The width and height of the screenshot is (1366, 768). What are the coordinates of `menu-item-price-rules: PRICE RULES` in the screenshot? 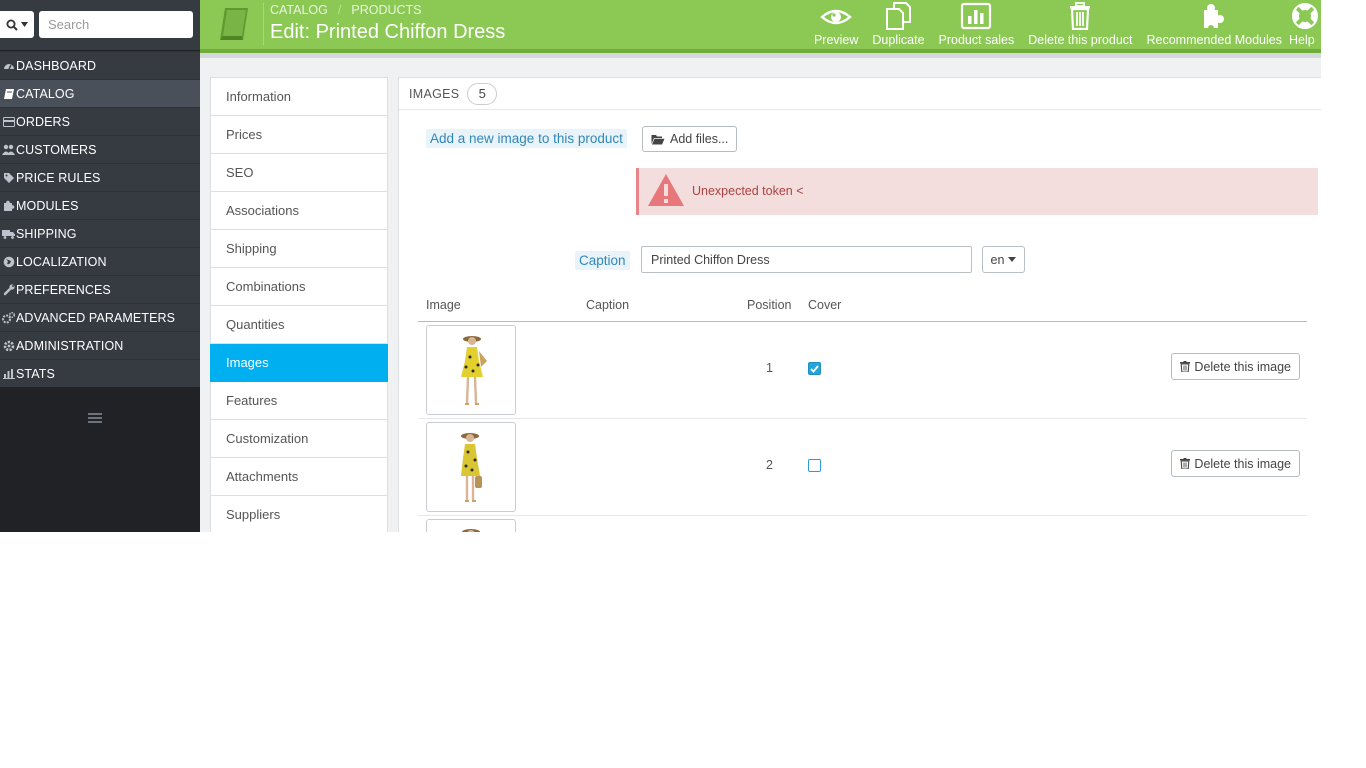 It's located at (100, 177).